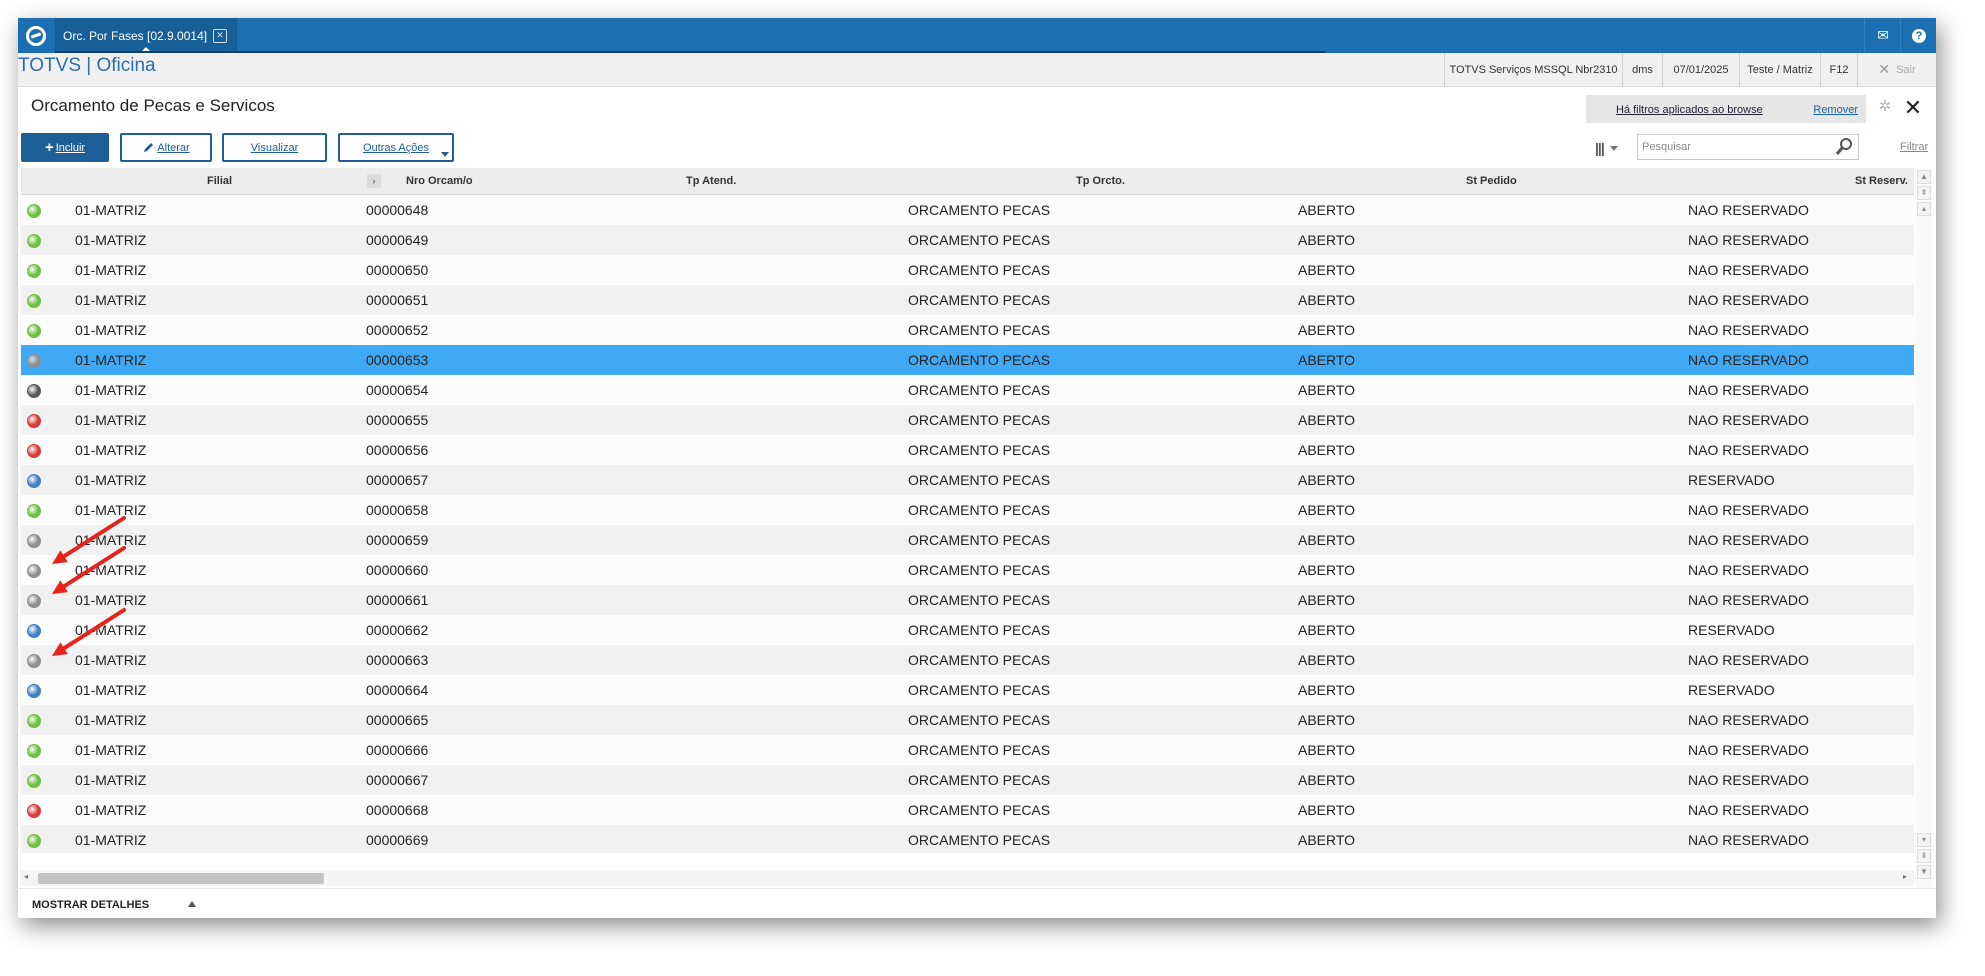 The width and height of the screenshot is (1985, 976). I want to click on vertical-scrollbar: ▲ ⇞ ▴ ▾ ⇟ ▼, so click(1923, 528).